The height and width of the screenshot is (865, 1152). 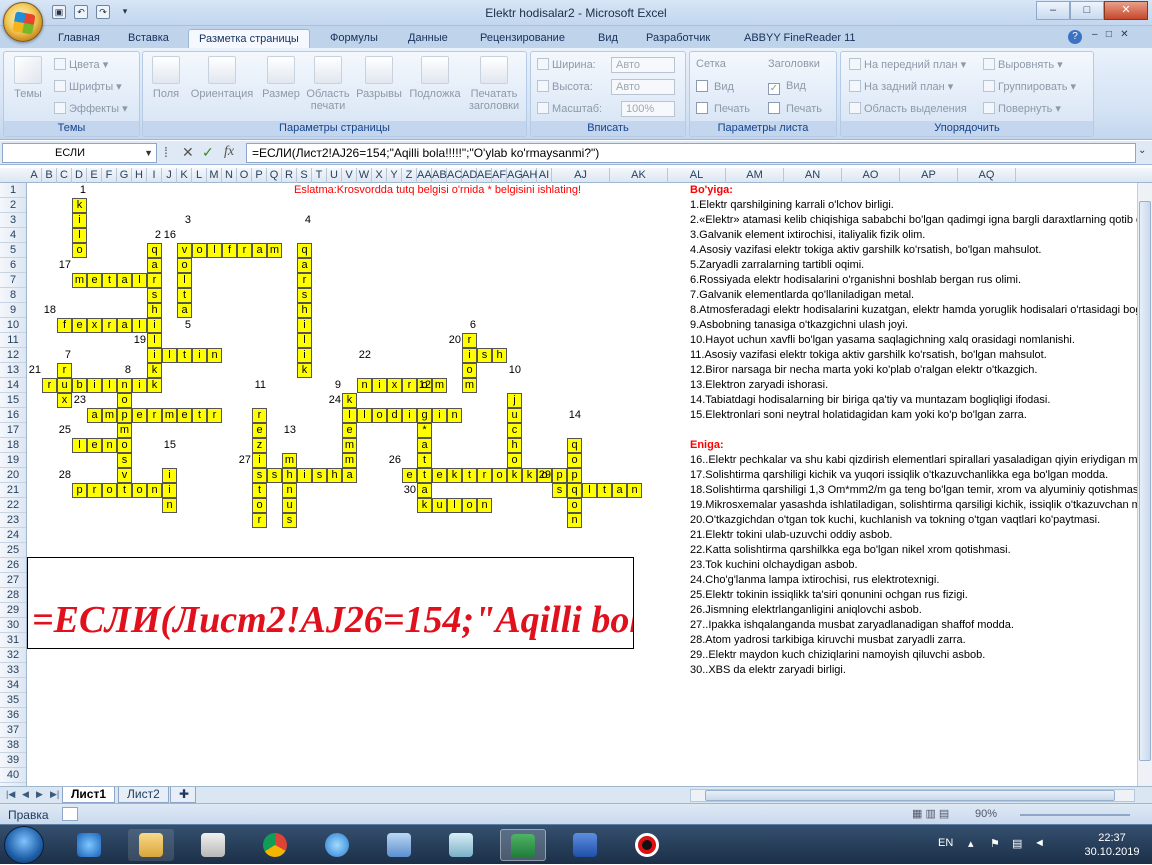 What do you see at coordinates (89, 845) in the screenshot?
I see `ie-button` at bounding box center [89, 845].